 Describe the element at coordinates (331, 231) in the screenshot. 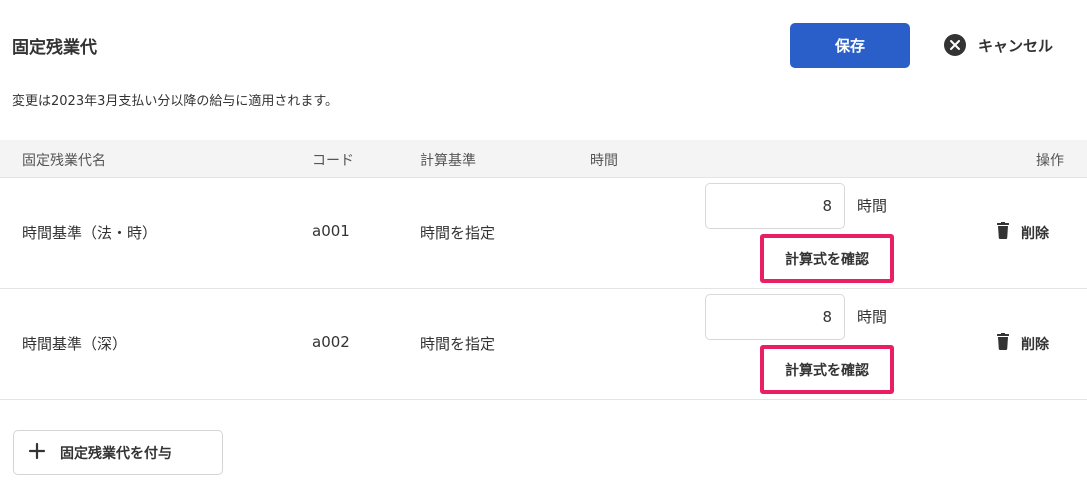

I see `row-code: a001` at that location.